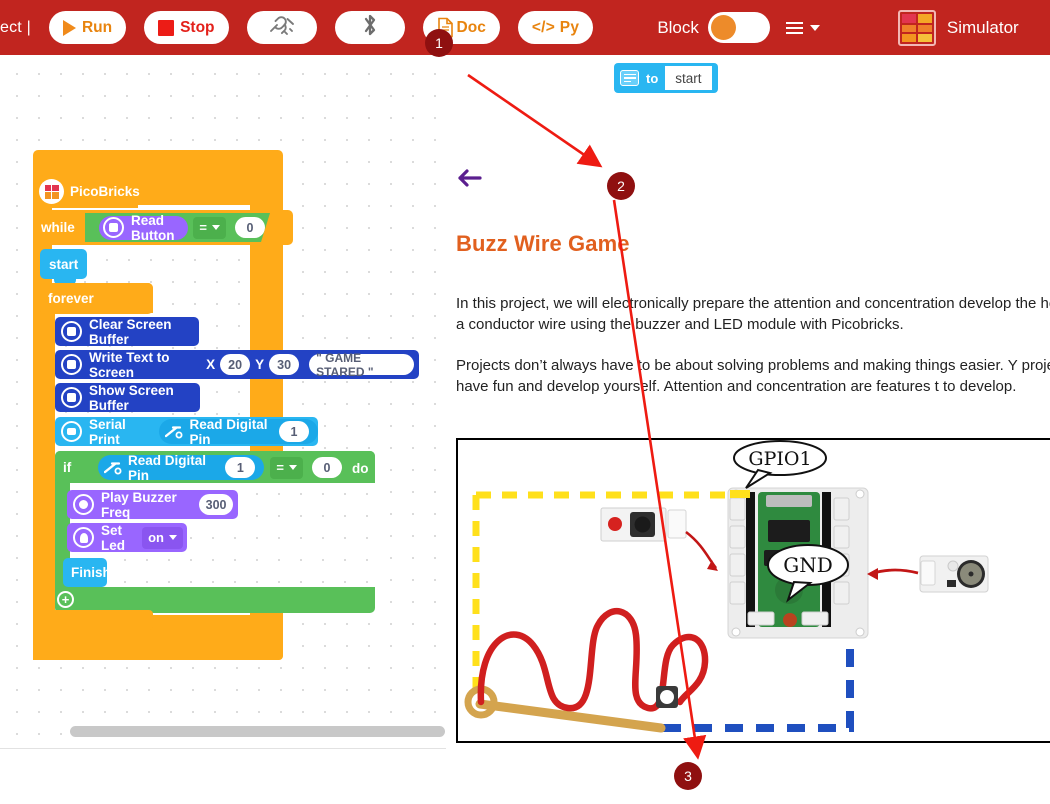  I want to click on simulator-button: Simulator, so click(958, 27).